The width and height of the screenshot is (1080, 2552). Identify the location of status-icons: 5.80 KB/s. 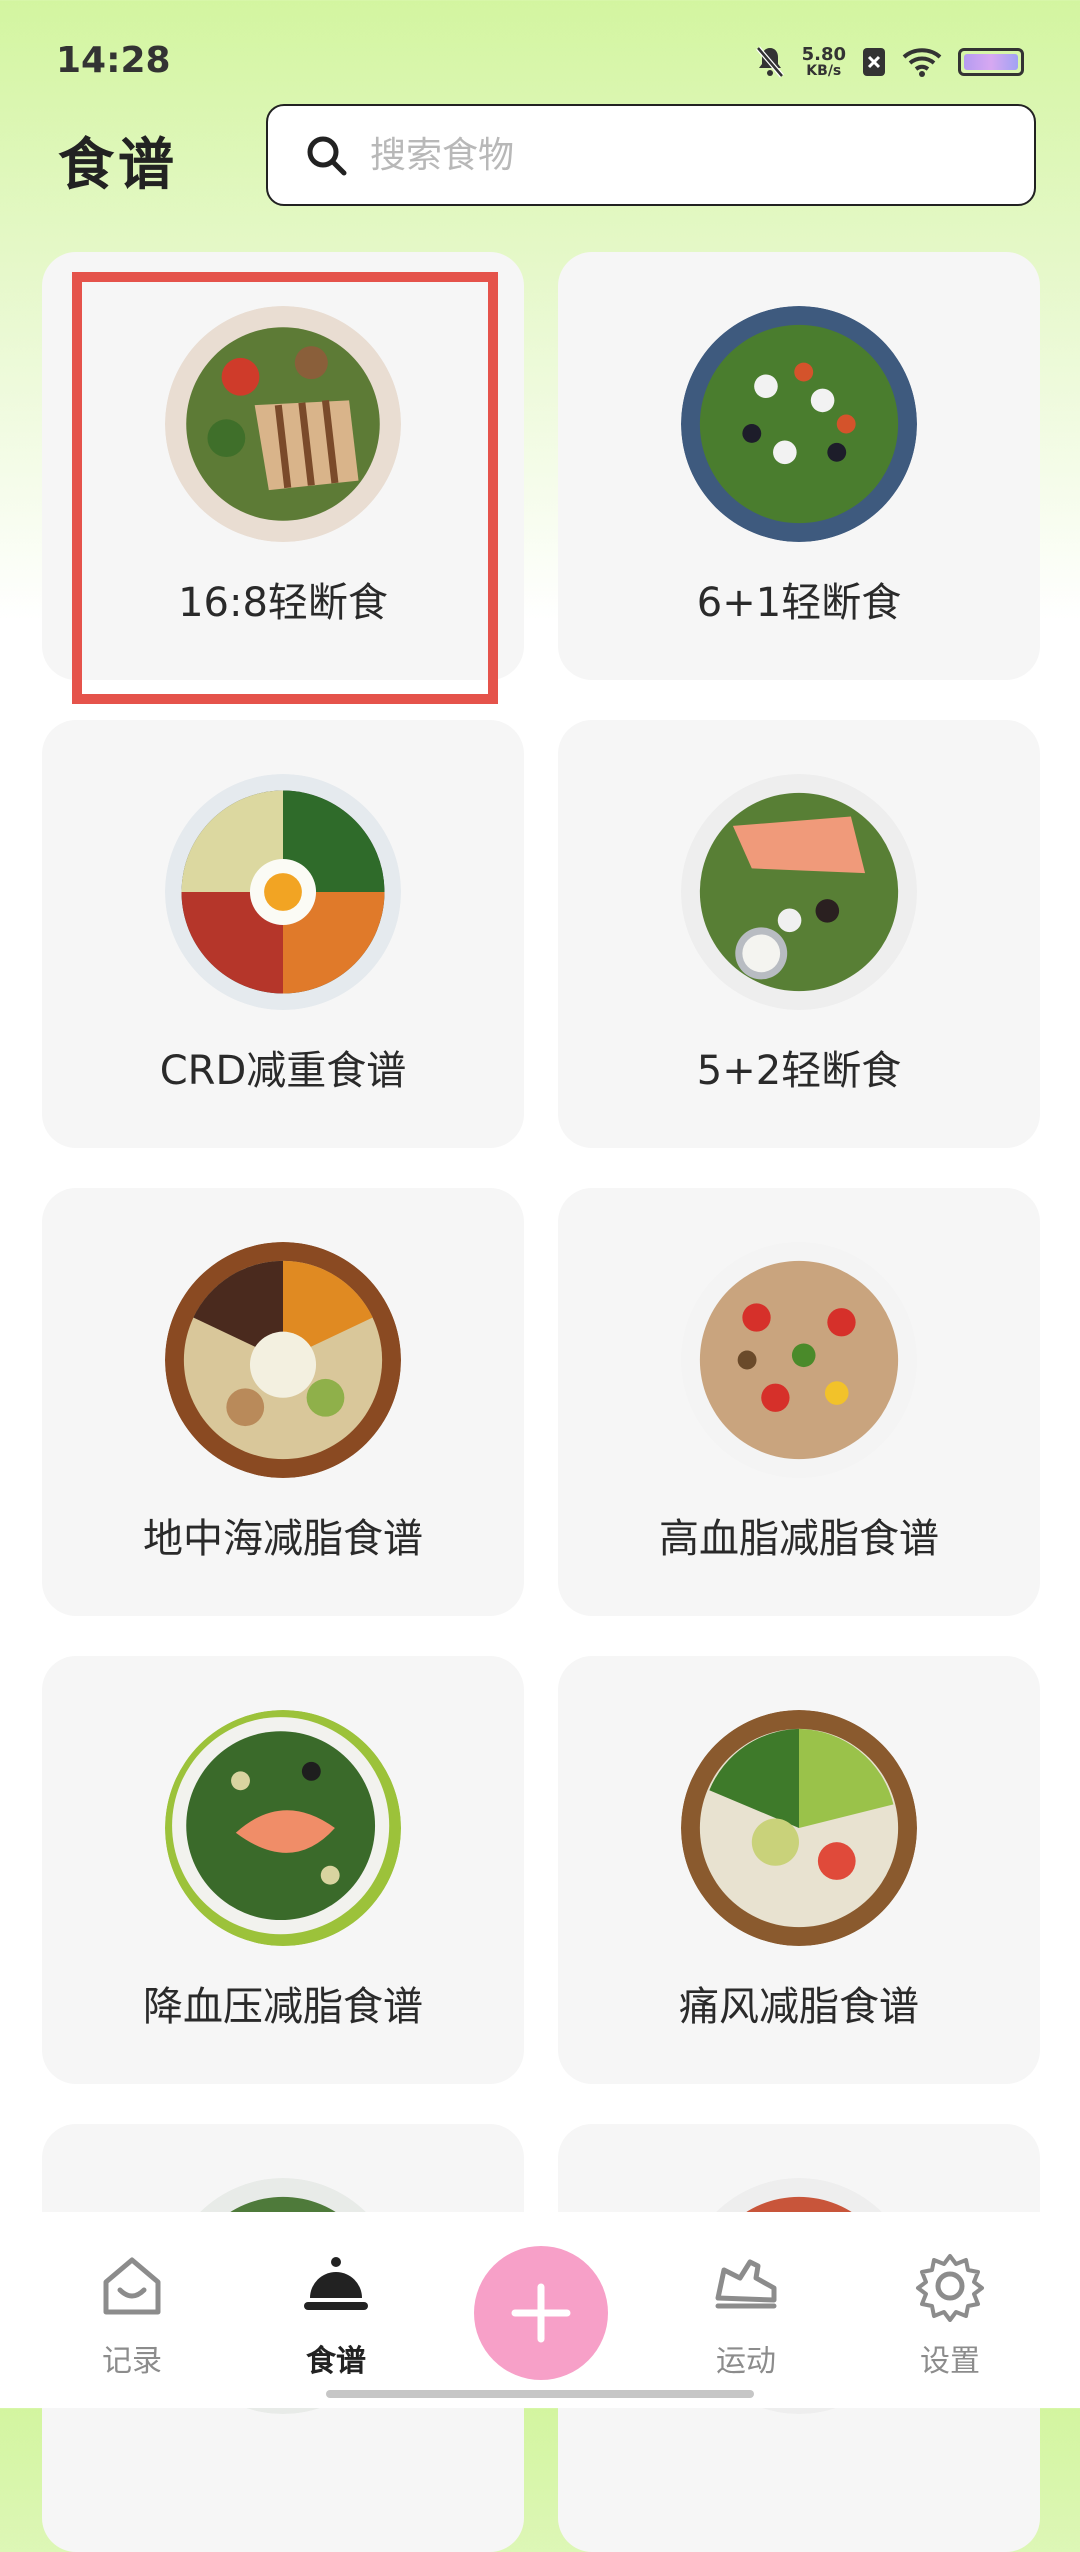
(889, 62).